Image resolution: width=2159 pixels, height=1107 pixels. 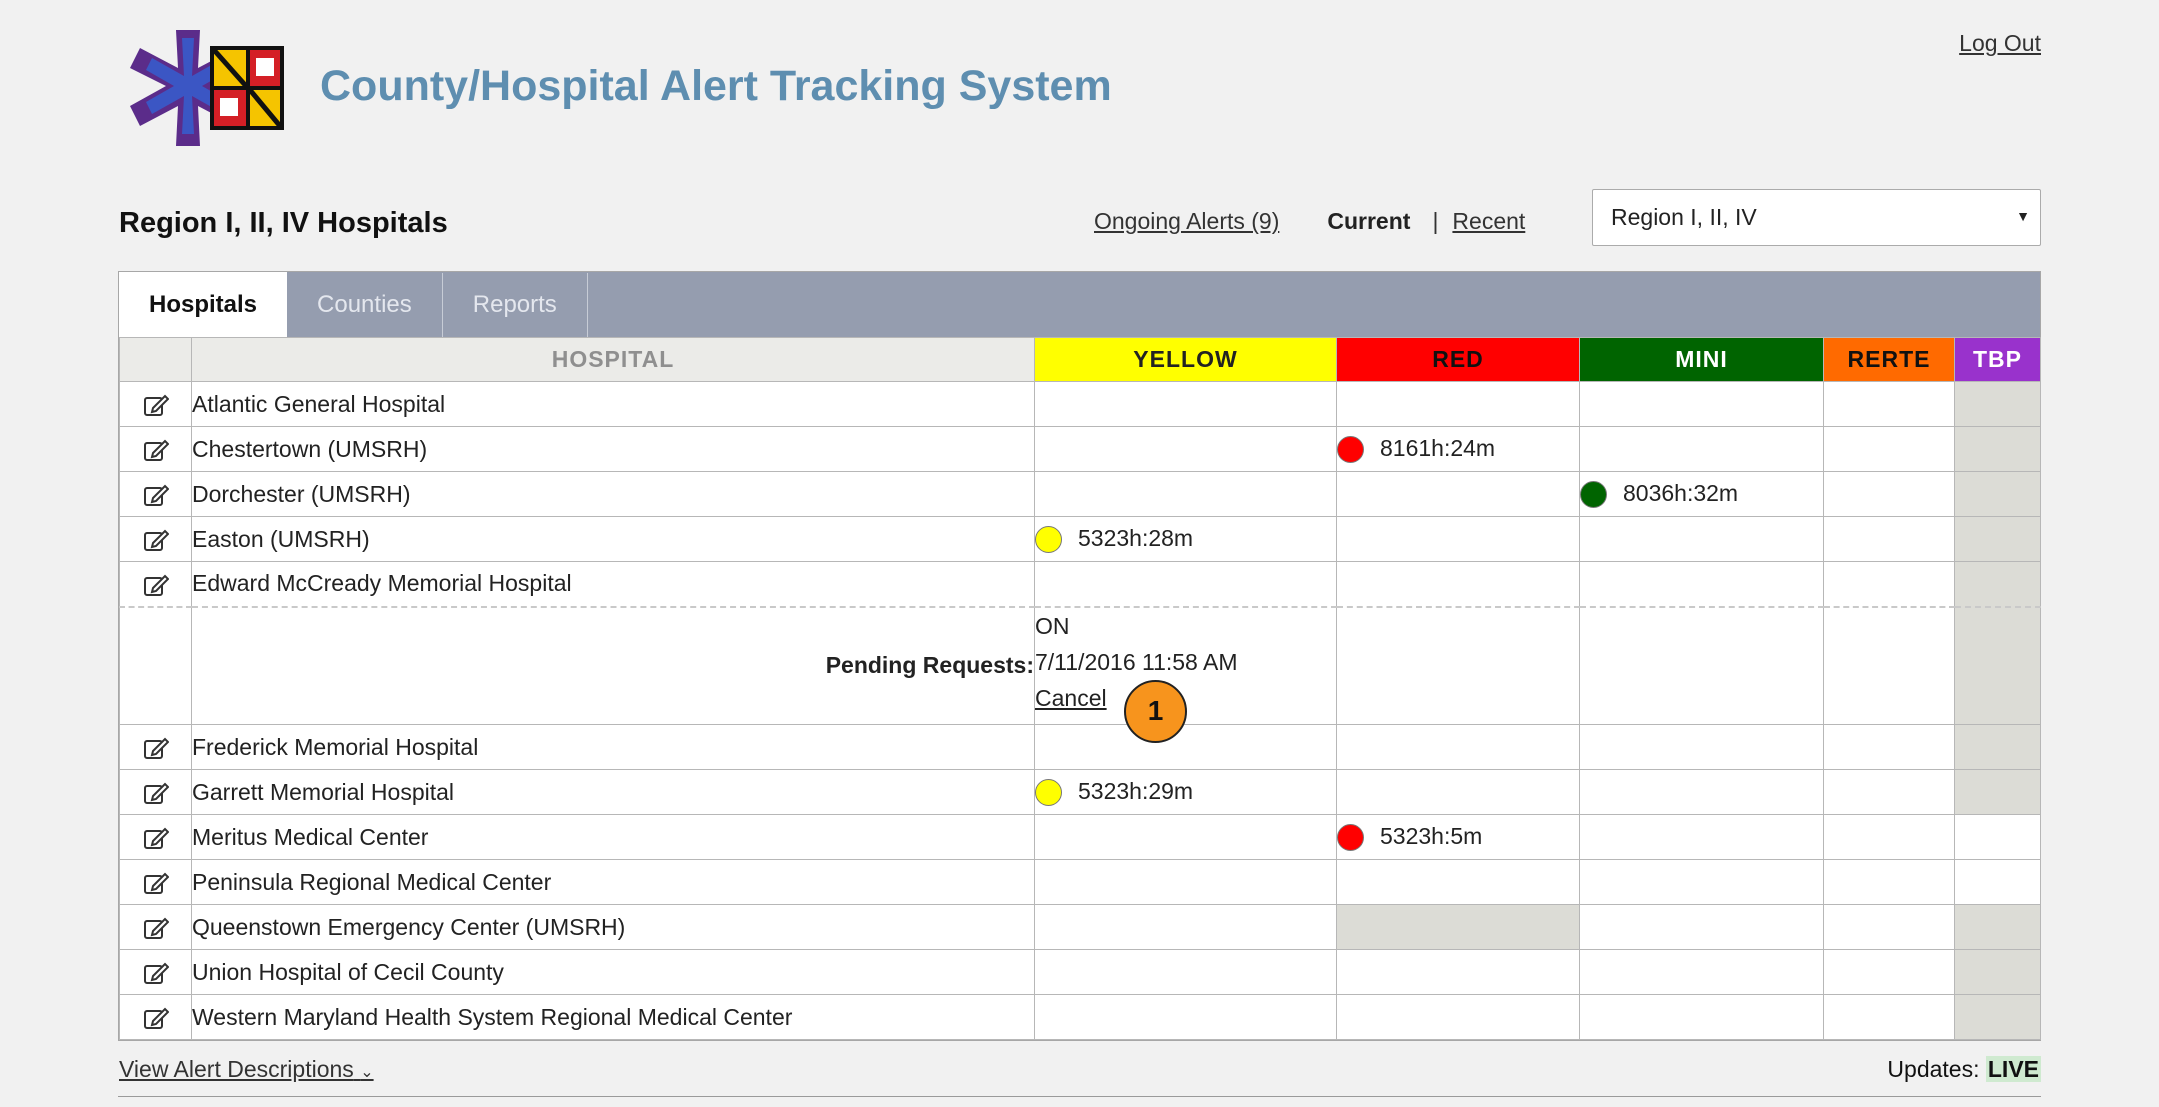 What do you see at coordinates (2000, 43) in the screenshot?
I see `logout-link: Log Out` at bounding box center [2000, 43].